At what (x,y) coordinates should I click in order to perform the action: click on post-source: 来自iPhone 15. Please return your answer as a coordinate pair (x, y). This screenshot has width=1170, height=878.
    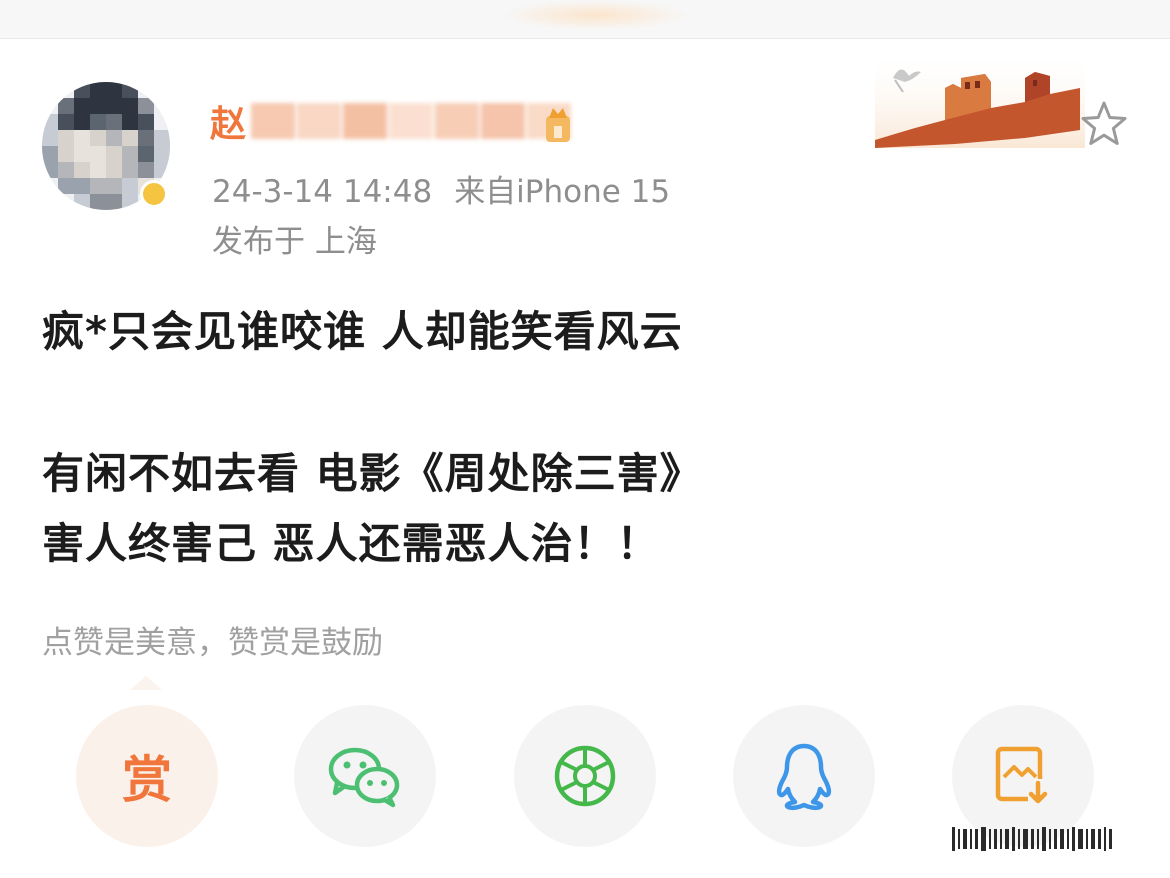
    Looking at the image, I should click on (562, 192).